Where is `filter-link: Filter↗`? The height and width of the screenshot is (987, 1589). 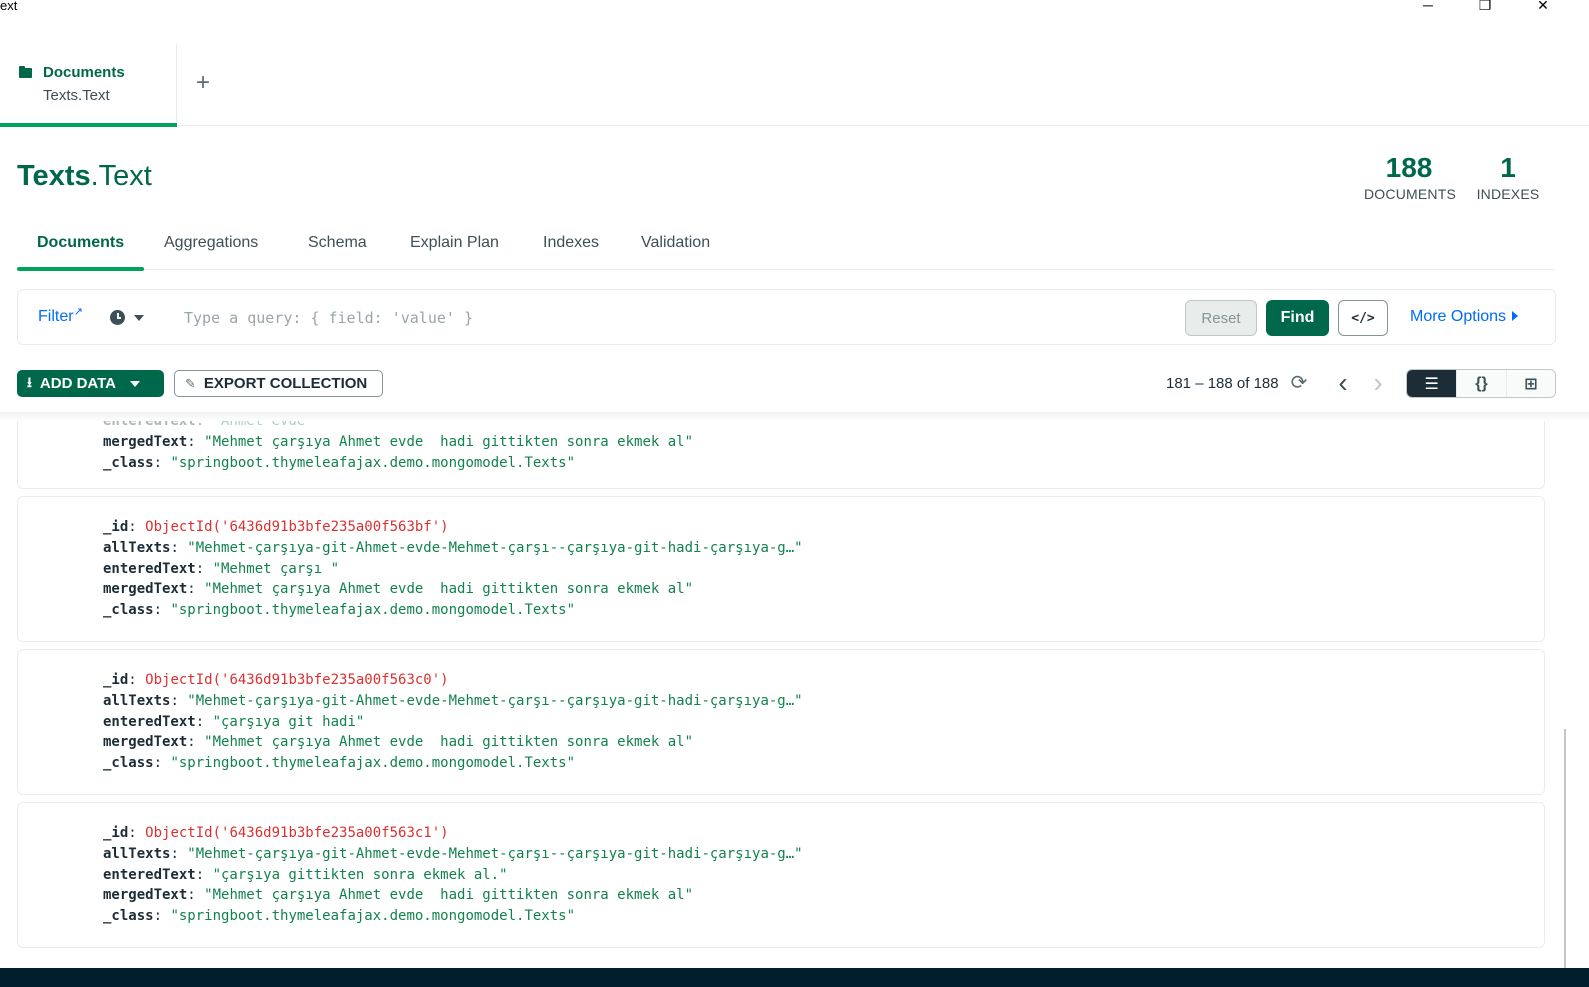
filter-link: Filter↗ is located at coordinates (60, 316).